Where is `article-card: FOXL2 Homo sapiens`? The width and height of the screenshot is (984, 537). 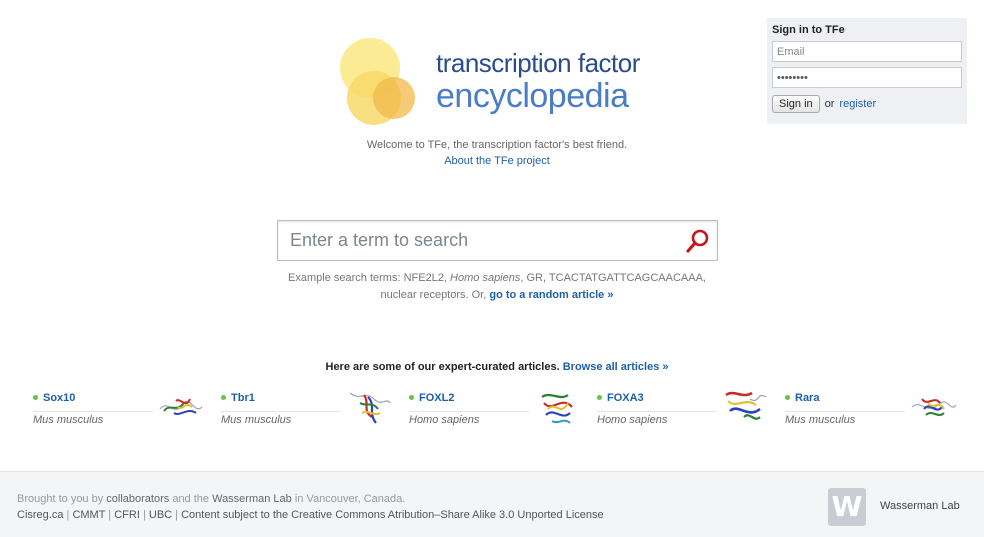 article-card: FOXL2 Homo sapiens is located at coordinates (495, 409).